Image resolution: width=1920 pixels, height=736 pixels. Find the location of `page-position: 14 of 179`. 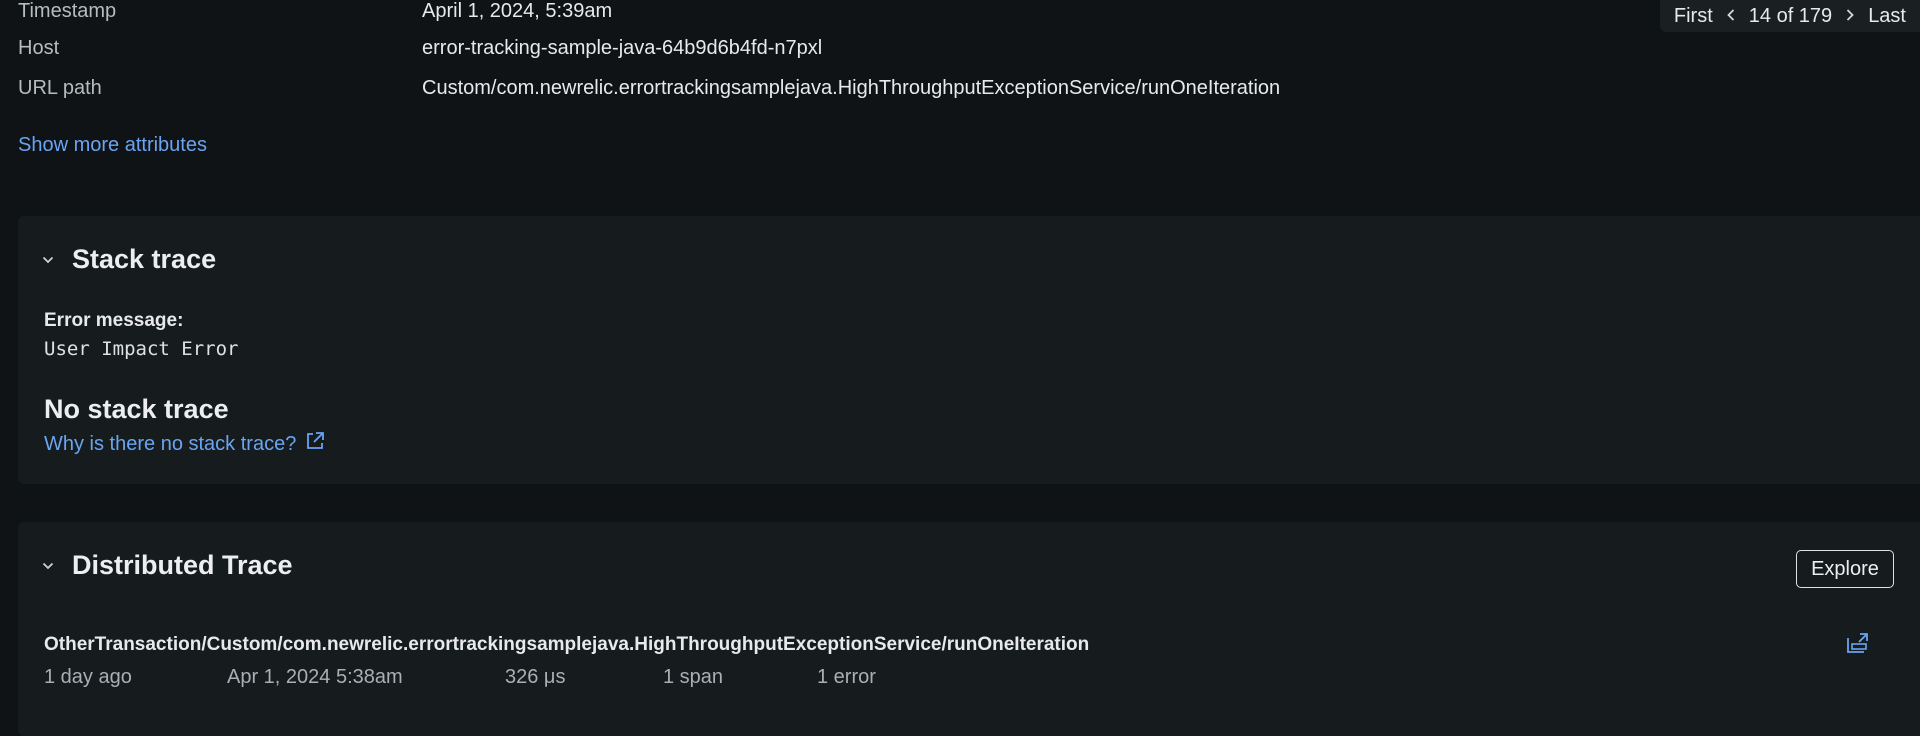

page-position: 14 of 179 is located at coordinates (1790, 15).